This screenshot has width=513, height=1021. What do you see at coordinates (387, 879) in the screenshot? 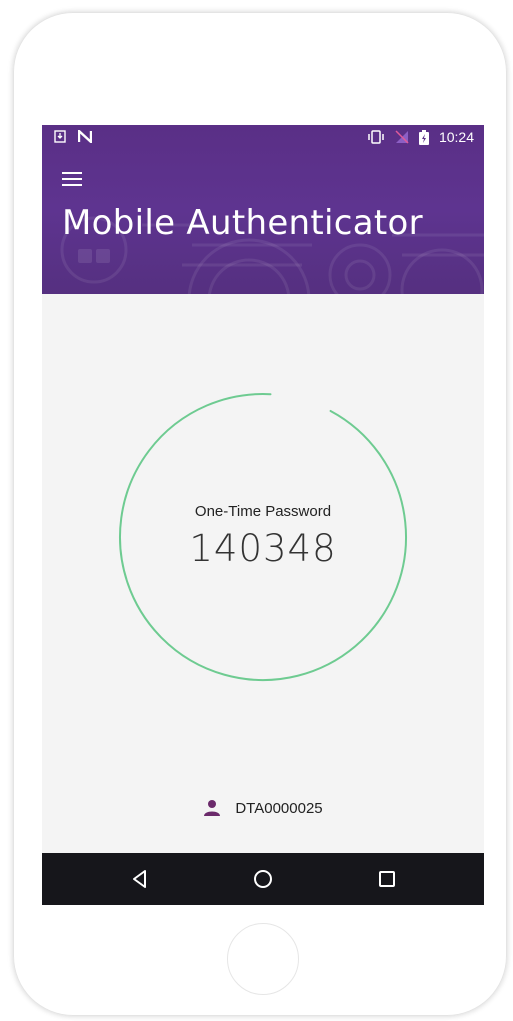
I see `recents-square-icon` at bounding box center [387, 879].